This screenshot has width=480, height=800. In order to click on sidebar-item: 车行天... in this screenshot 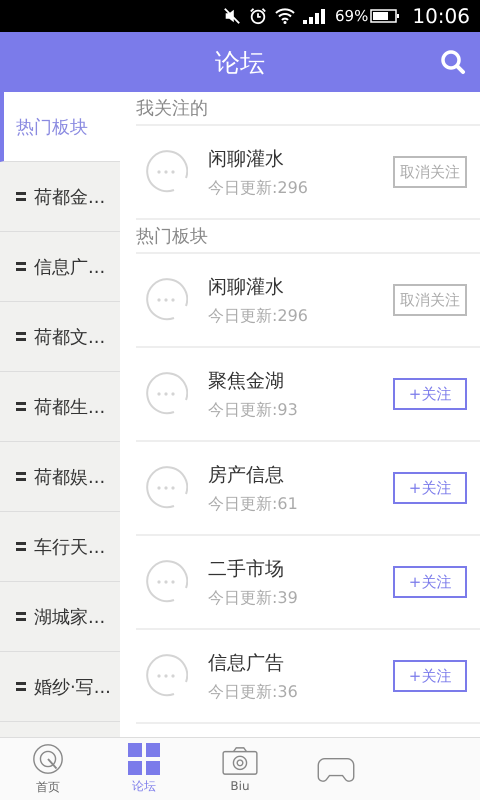, I will do `click(60, 547)`.